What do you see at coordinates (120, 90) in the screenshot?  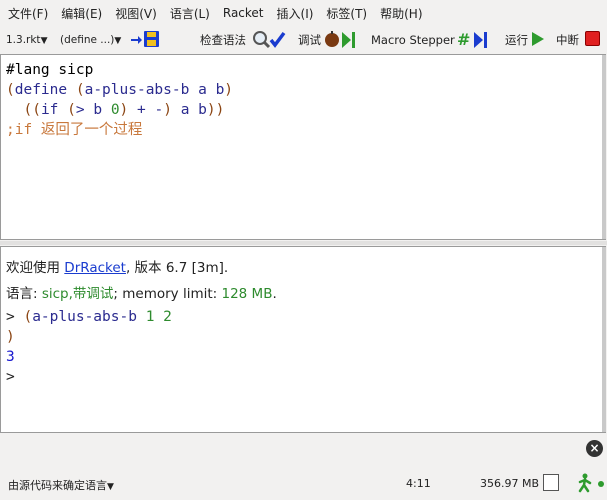 I see `code-line-define: (define (a-plus-abs-b a b)` at bounding box center [120, 90].